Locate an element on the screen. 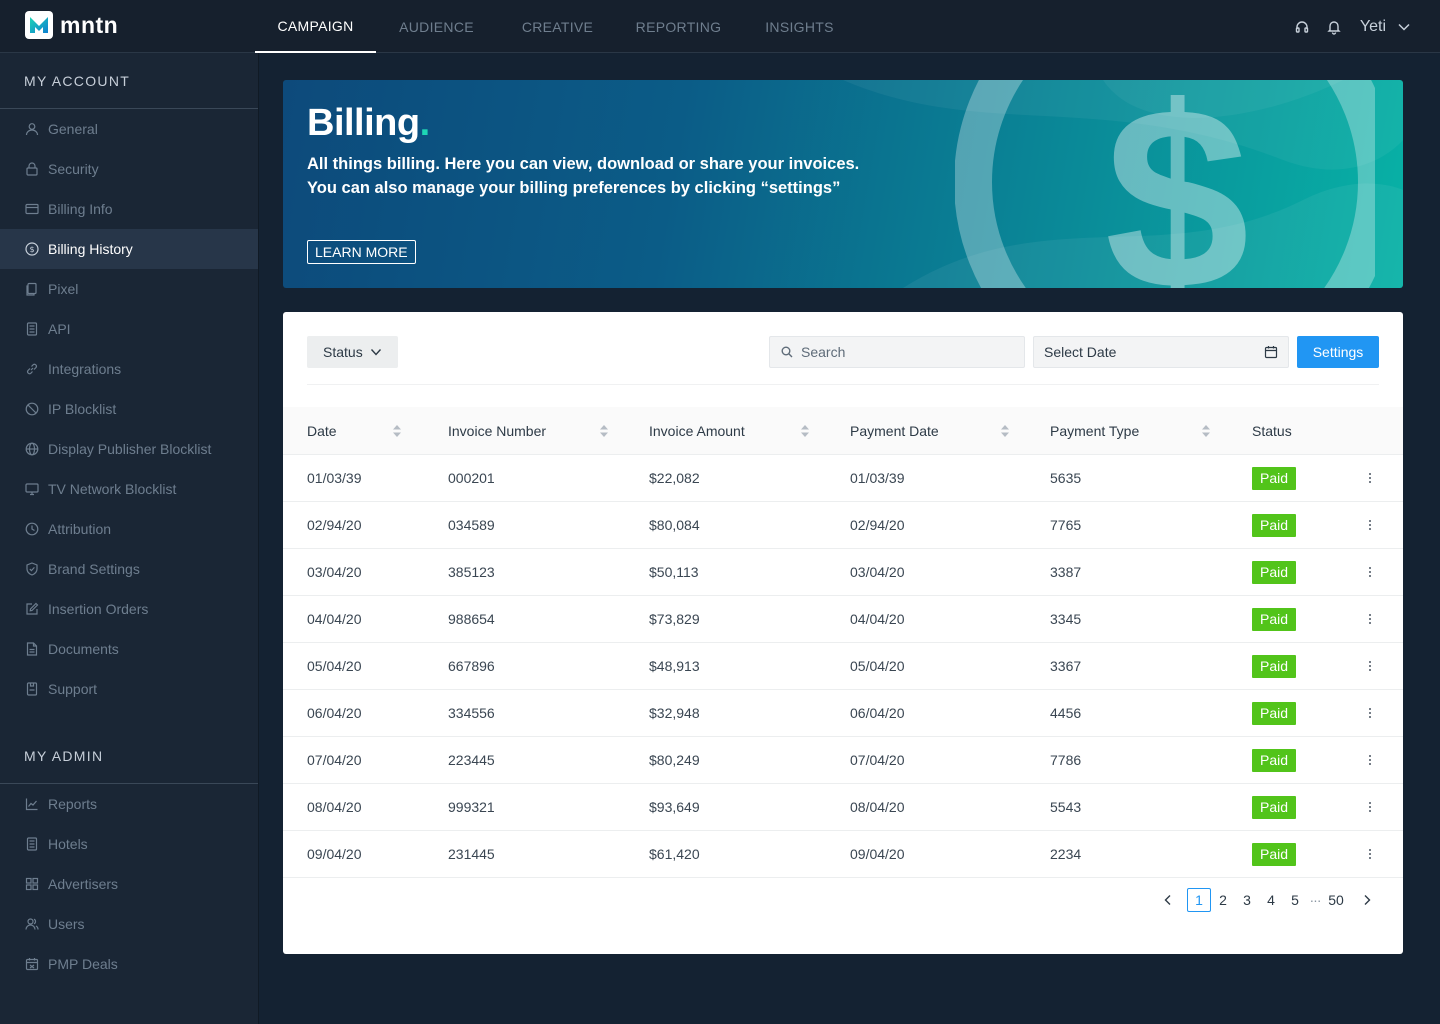 The height and width of the screenshot is (1024, 1440). user-name: Yeti is located at coordinates (1373, 27).